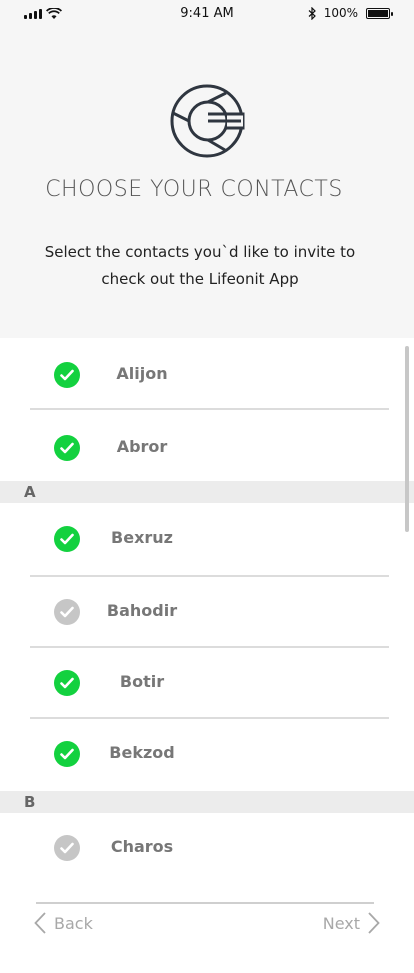 This screenshot has width=414, height=973. What do you see at coordinates (40, 923) in the screenshot?
I see `chevron-left-icon` at bounding box center [40, 923].